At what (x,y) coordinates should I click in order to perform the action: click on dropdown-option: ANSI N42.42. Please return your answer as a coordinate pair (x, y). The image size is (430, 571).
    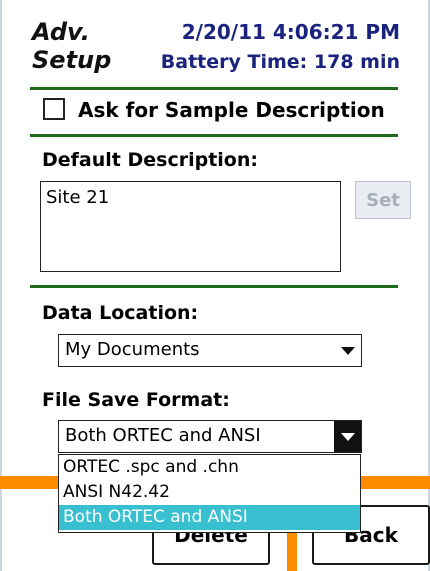
    Looking at the image, I should click on (209, 492).